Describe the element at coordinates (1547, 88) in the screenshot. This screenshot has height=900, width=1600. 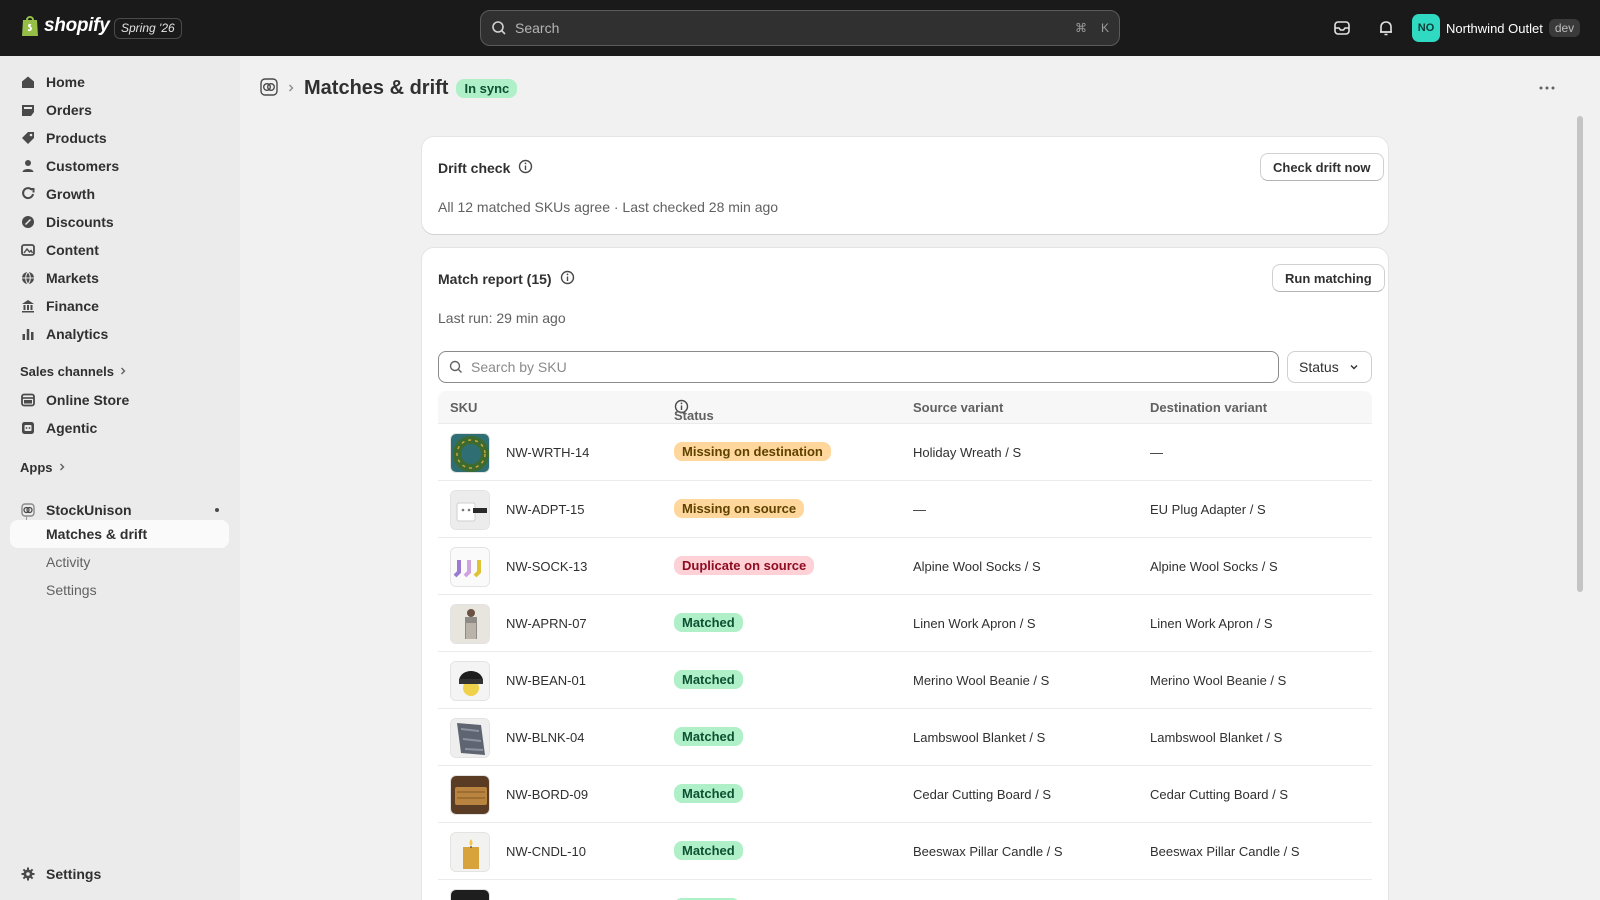
I see `more-actions-icon` at that location.